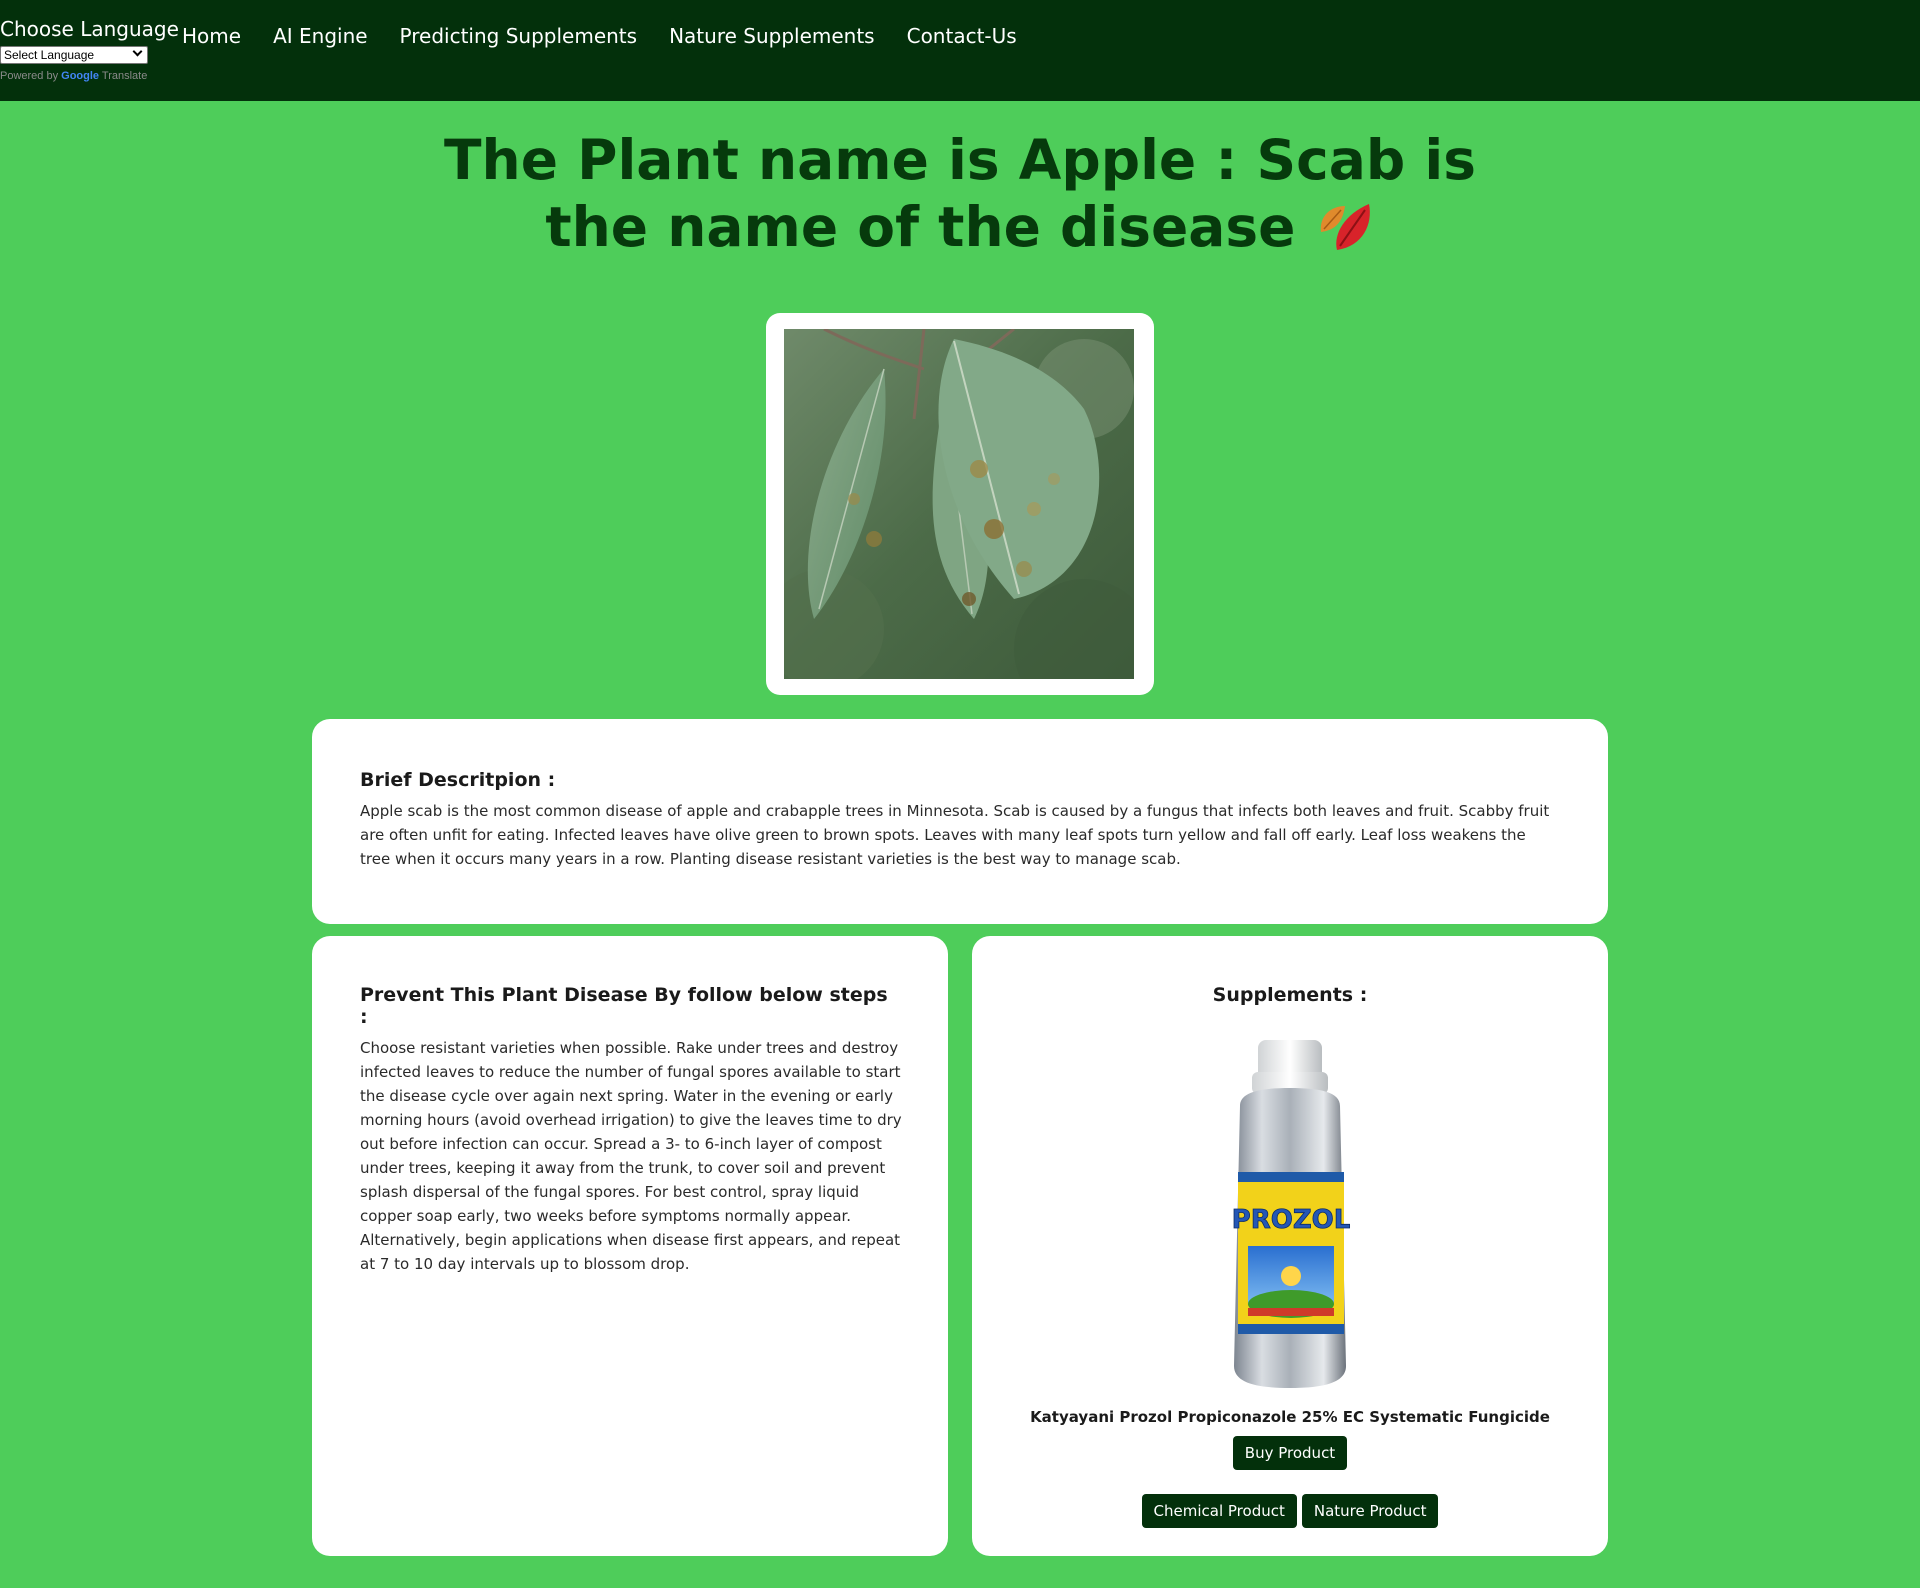 This screenshot has width=1920, height=1588. I want to click on powered-by-google-translate: Powered by Google Translate, so click(85, 76).